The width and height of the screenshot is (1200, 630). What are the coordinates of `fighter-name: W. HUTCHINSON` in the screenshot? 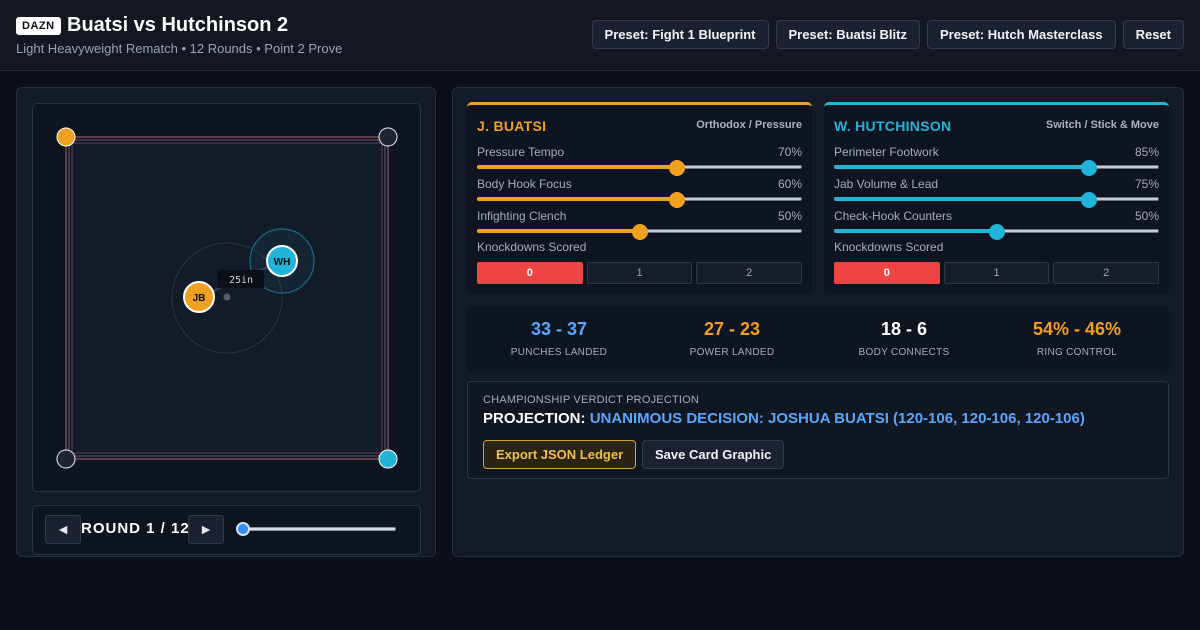 It's located at (893, 126).